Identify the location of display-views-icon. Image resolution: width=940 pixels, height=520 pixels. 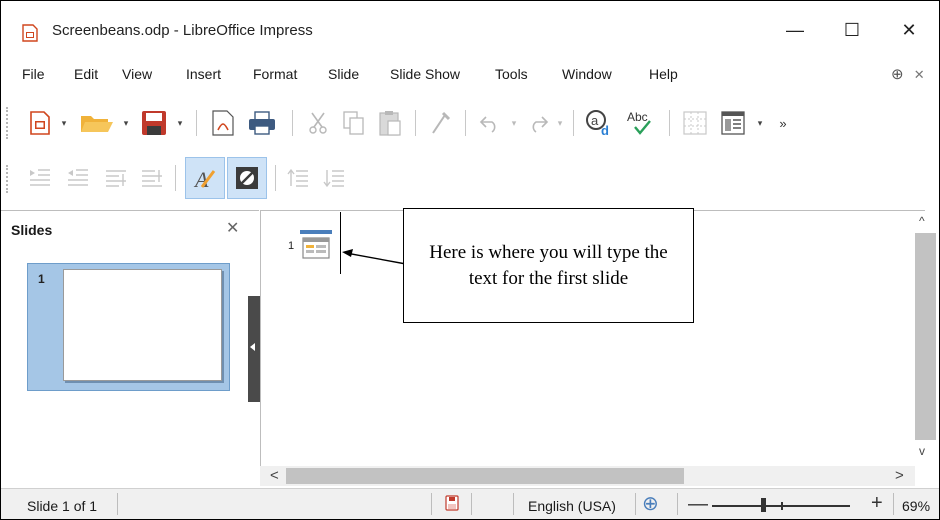
(733, 123).